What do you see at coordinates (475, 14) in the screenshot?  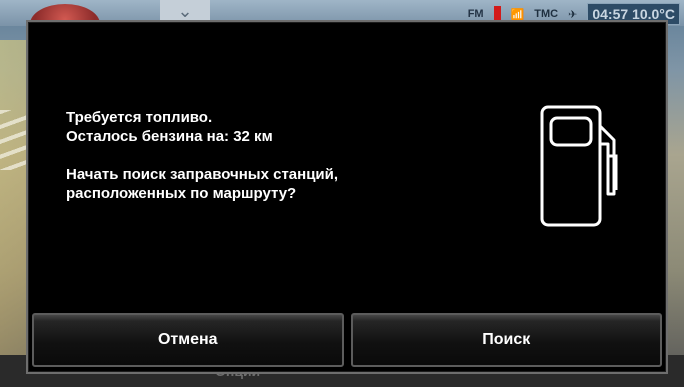 I see `radio-band-indicator: FM` at bounding box center [475, 14].